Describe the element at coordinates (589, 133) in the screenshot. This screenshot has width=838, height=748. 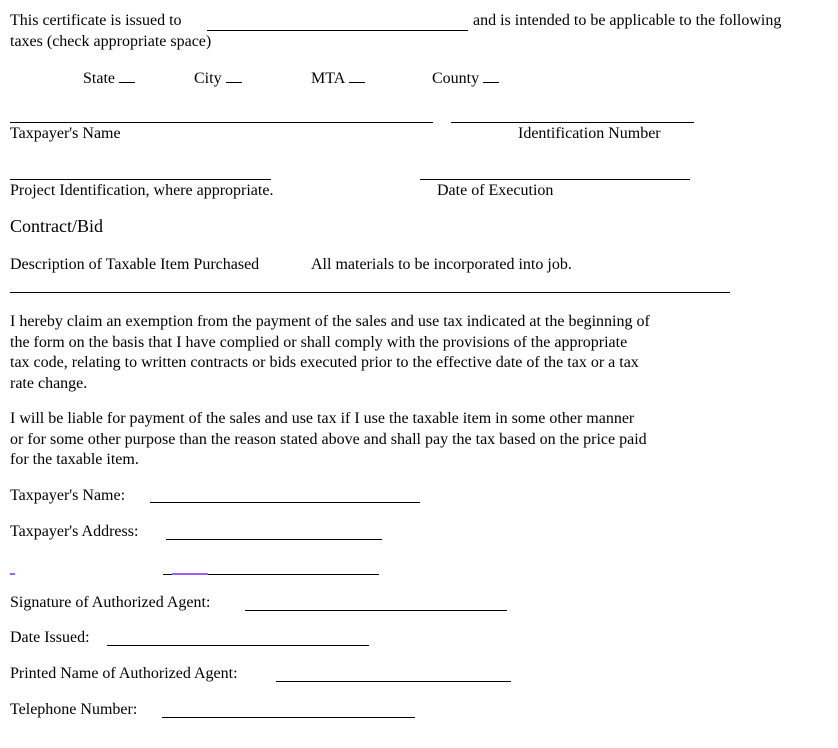
I see `identification-number-label: Identification Number` at that location.